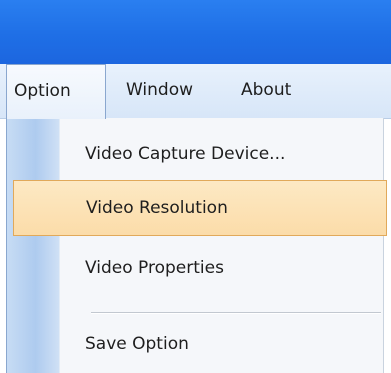  Describe the element at coordinates (236, 313) in the screenshot. I see `menu-separator` at that location.